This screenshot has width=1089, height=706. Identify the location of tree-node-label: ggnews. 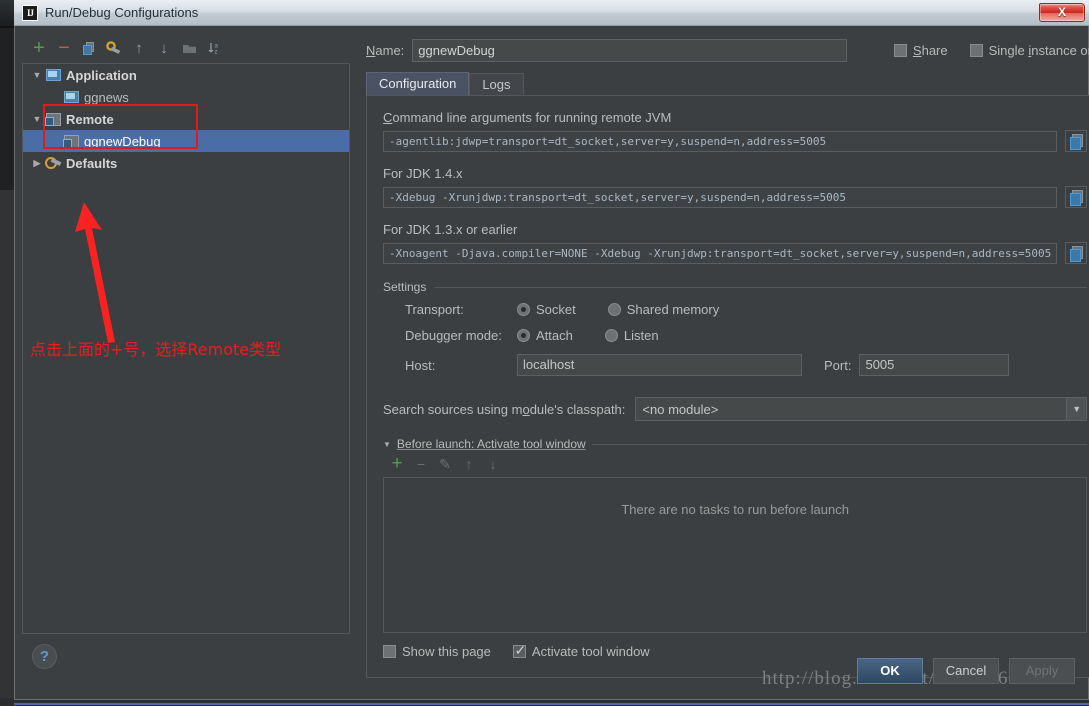
(106, 97).